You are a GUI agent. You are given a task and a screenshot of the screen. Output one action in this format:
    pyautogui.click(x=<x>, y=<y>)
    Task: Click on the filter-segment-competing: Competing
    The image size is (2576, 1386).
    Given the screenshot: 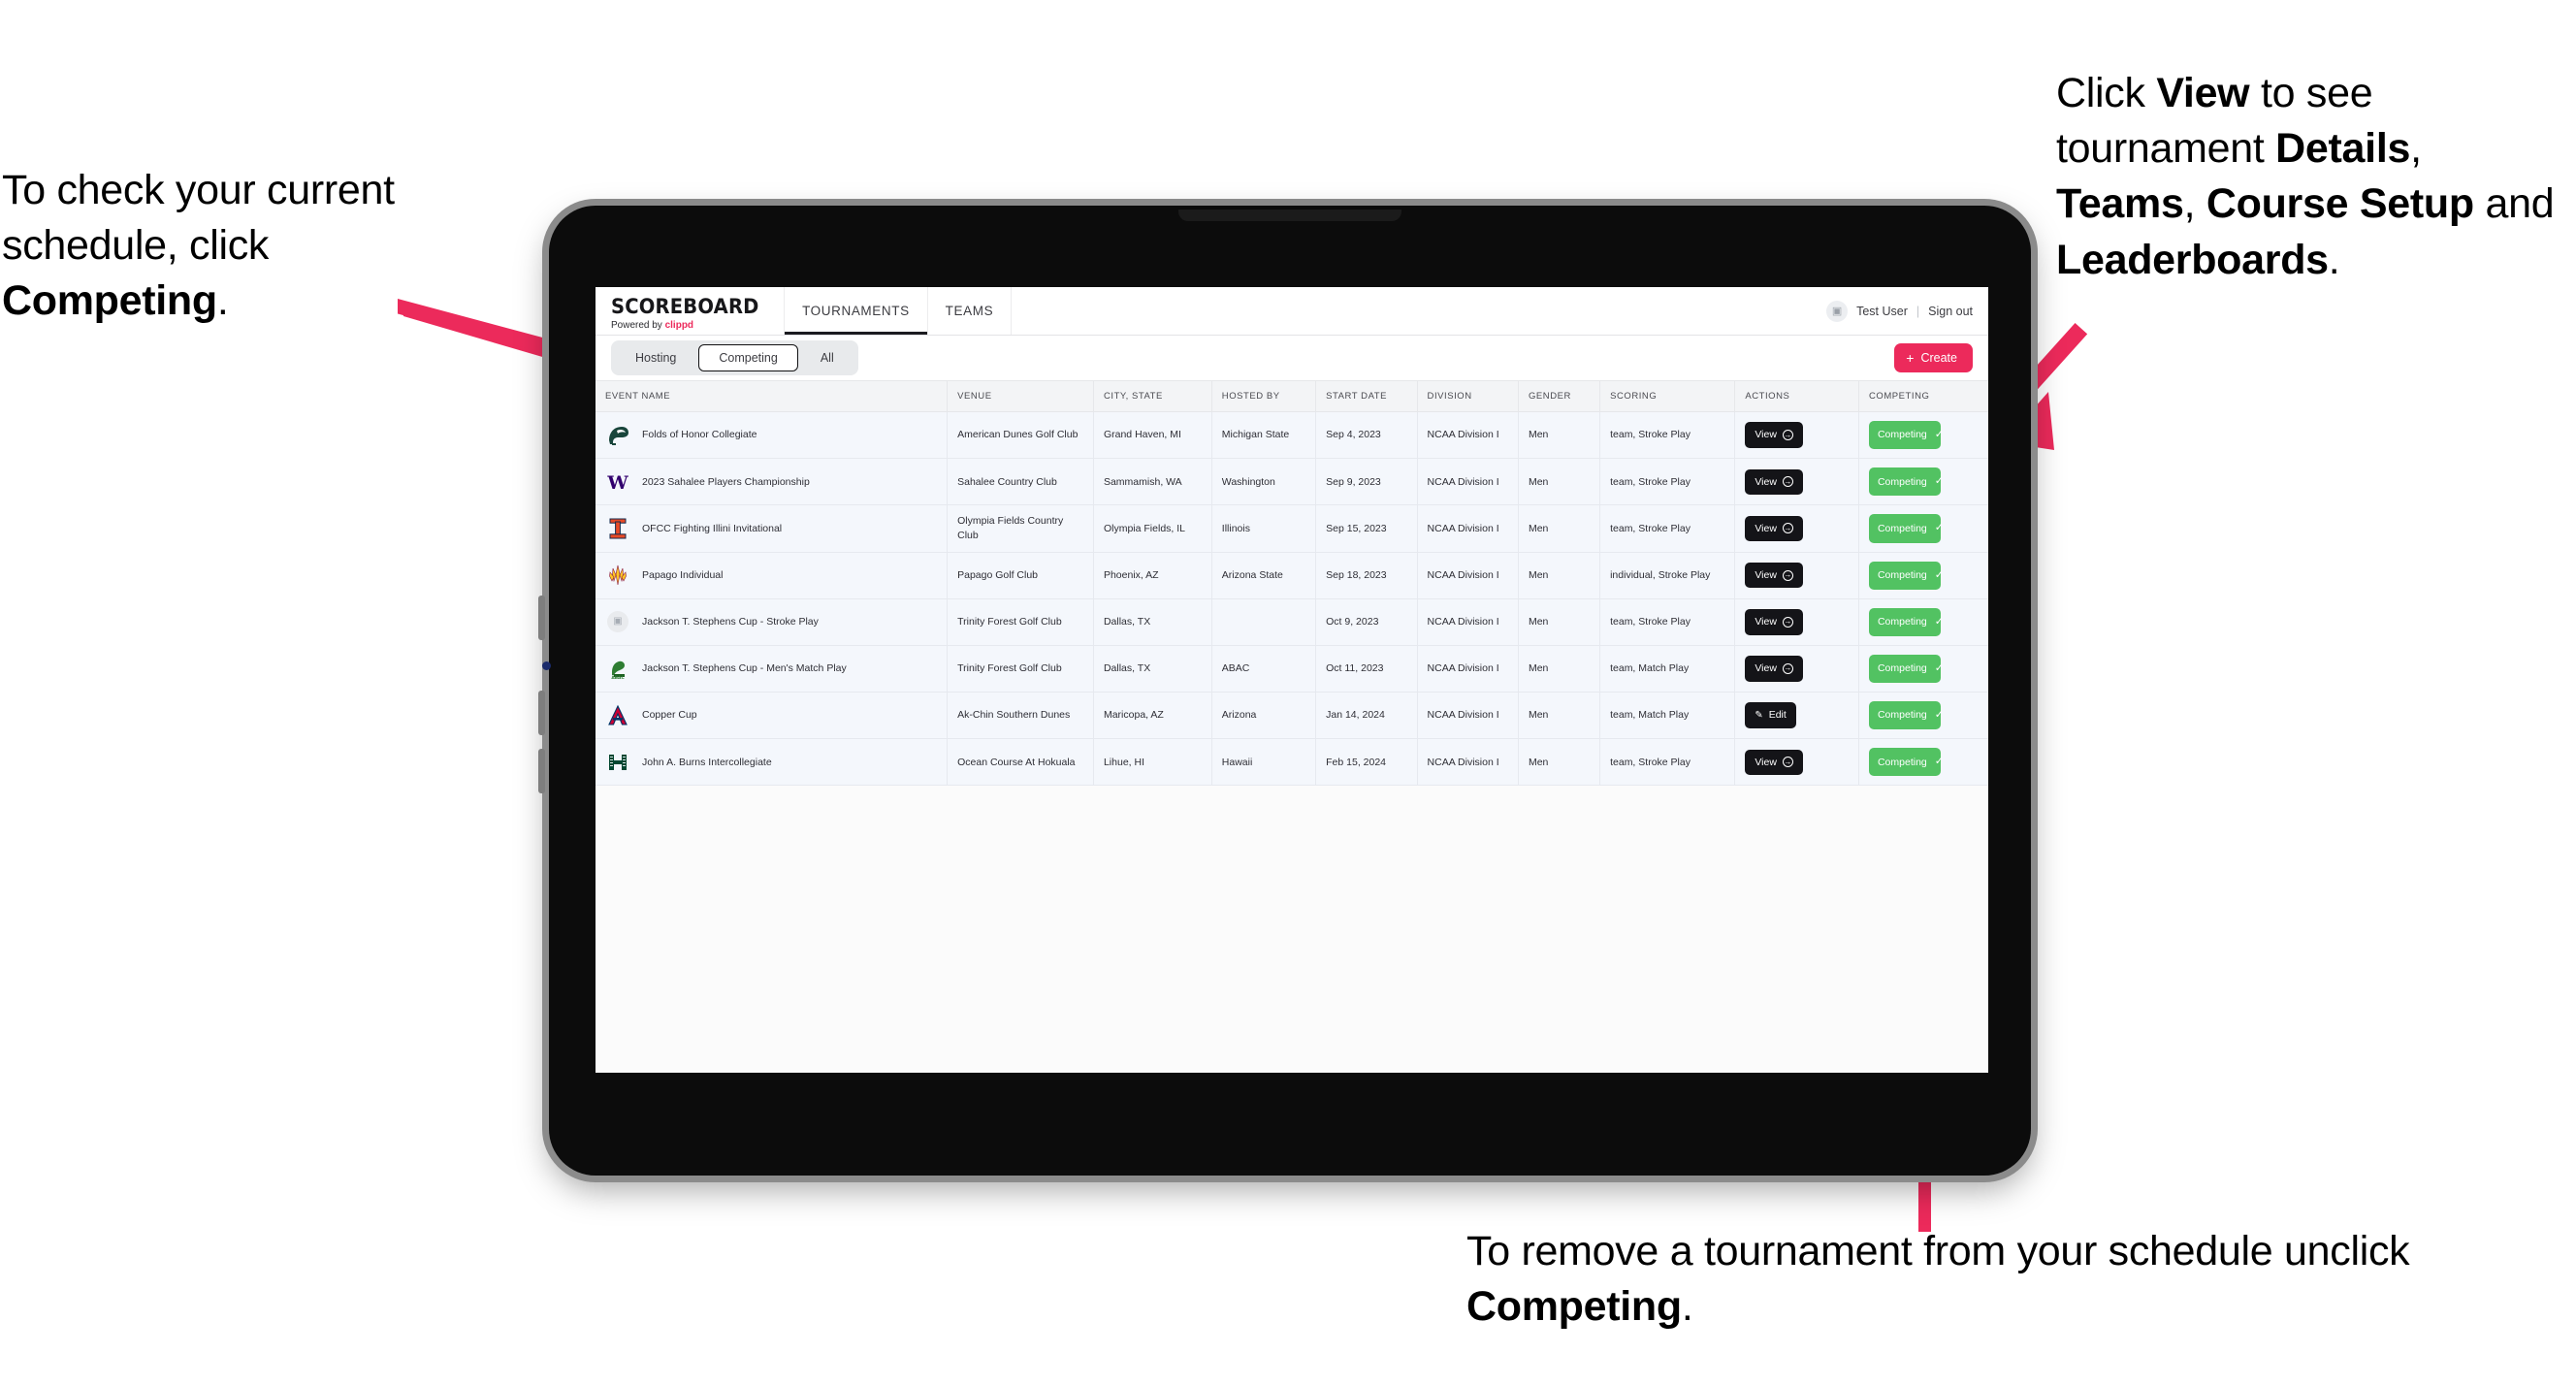 What is the action you would take?
    pyautogui.click(x=748, y=357)
    